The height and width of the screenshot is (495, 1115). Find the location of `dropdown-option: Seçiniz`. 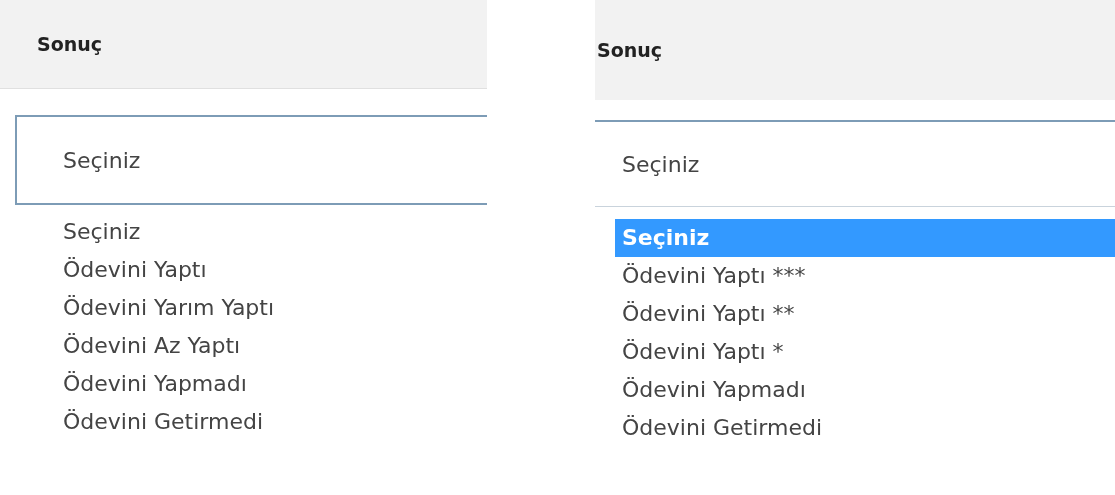

dropdown-option: Seçiniz is located at coordinates (275, 232).